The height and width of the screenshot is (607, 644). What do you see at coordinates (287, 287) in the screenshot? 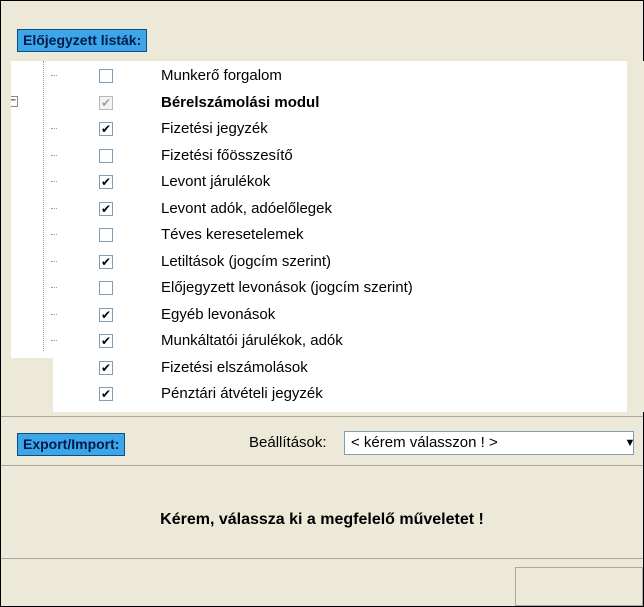
I see `tree-item-label: Előjegyzett levonások (jogcím szerint)` at bounding box center [287, 287].